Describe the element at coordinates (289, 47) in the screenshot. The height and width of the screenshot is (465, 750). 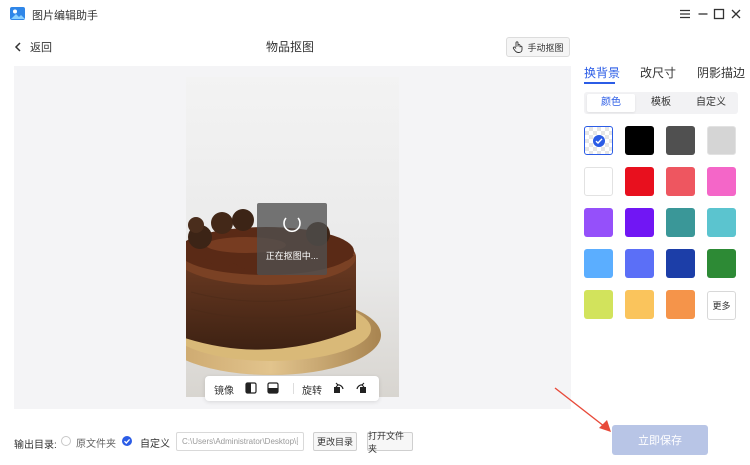
I see `page-title: 物品抠图` at that location.